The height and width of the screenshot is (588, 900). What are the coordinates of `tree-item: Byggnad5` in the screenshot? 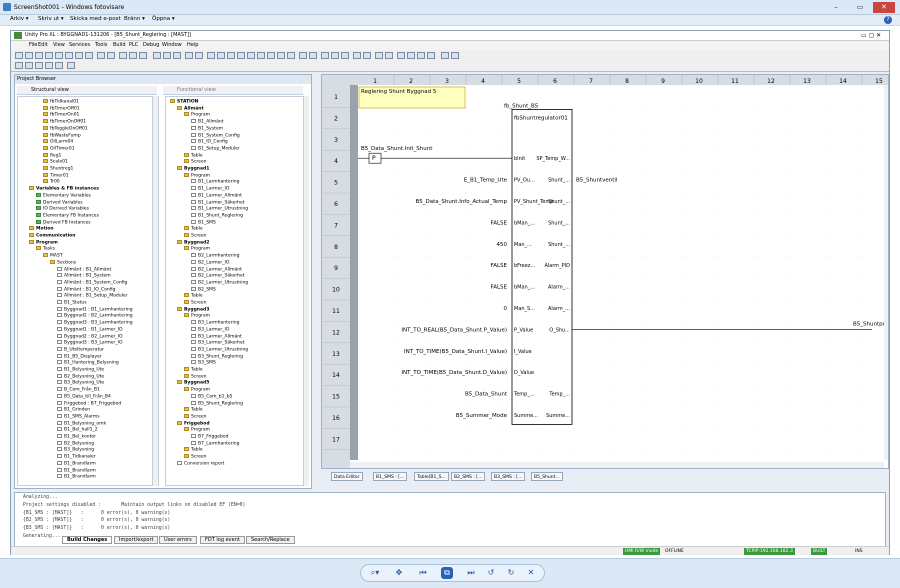 It's located at (193, 383).